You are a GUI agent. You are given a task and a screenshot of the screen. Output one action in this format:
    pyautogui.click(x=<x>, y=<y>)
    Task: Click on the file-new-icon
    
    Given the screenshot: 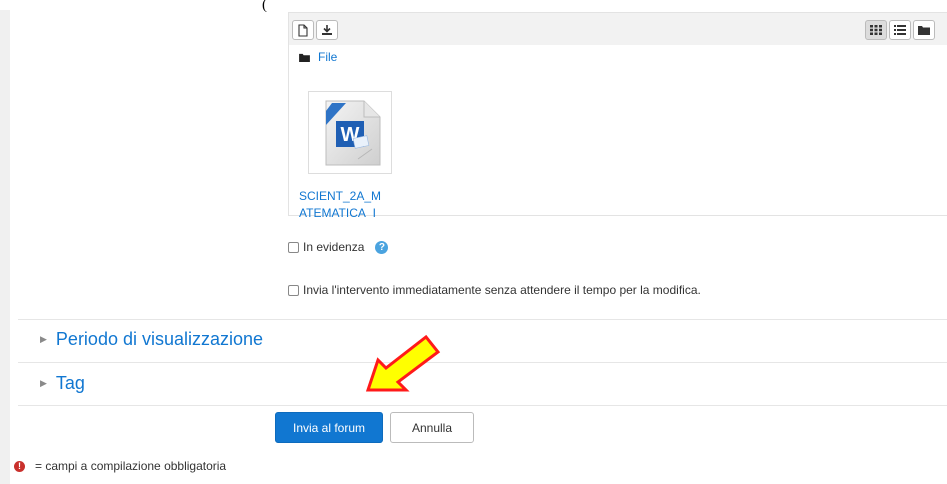 What is the action you would take?
    pyautogui.click(x=303, y=30)
    